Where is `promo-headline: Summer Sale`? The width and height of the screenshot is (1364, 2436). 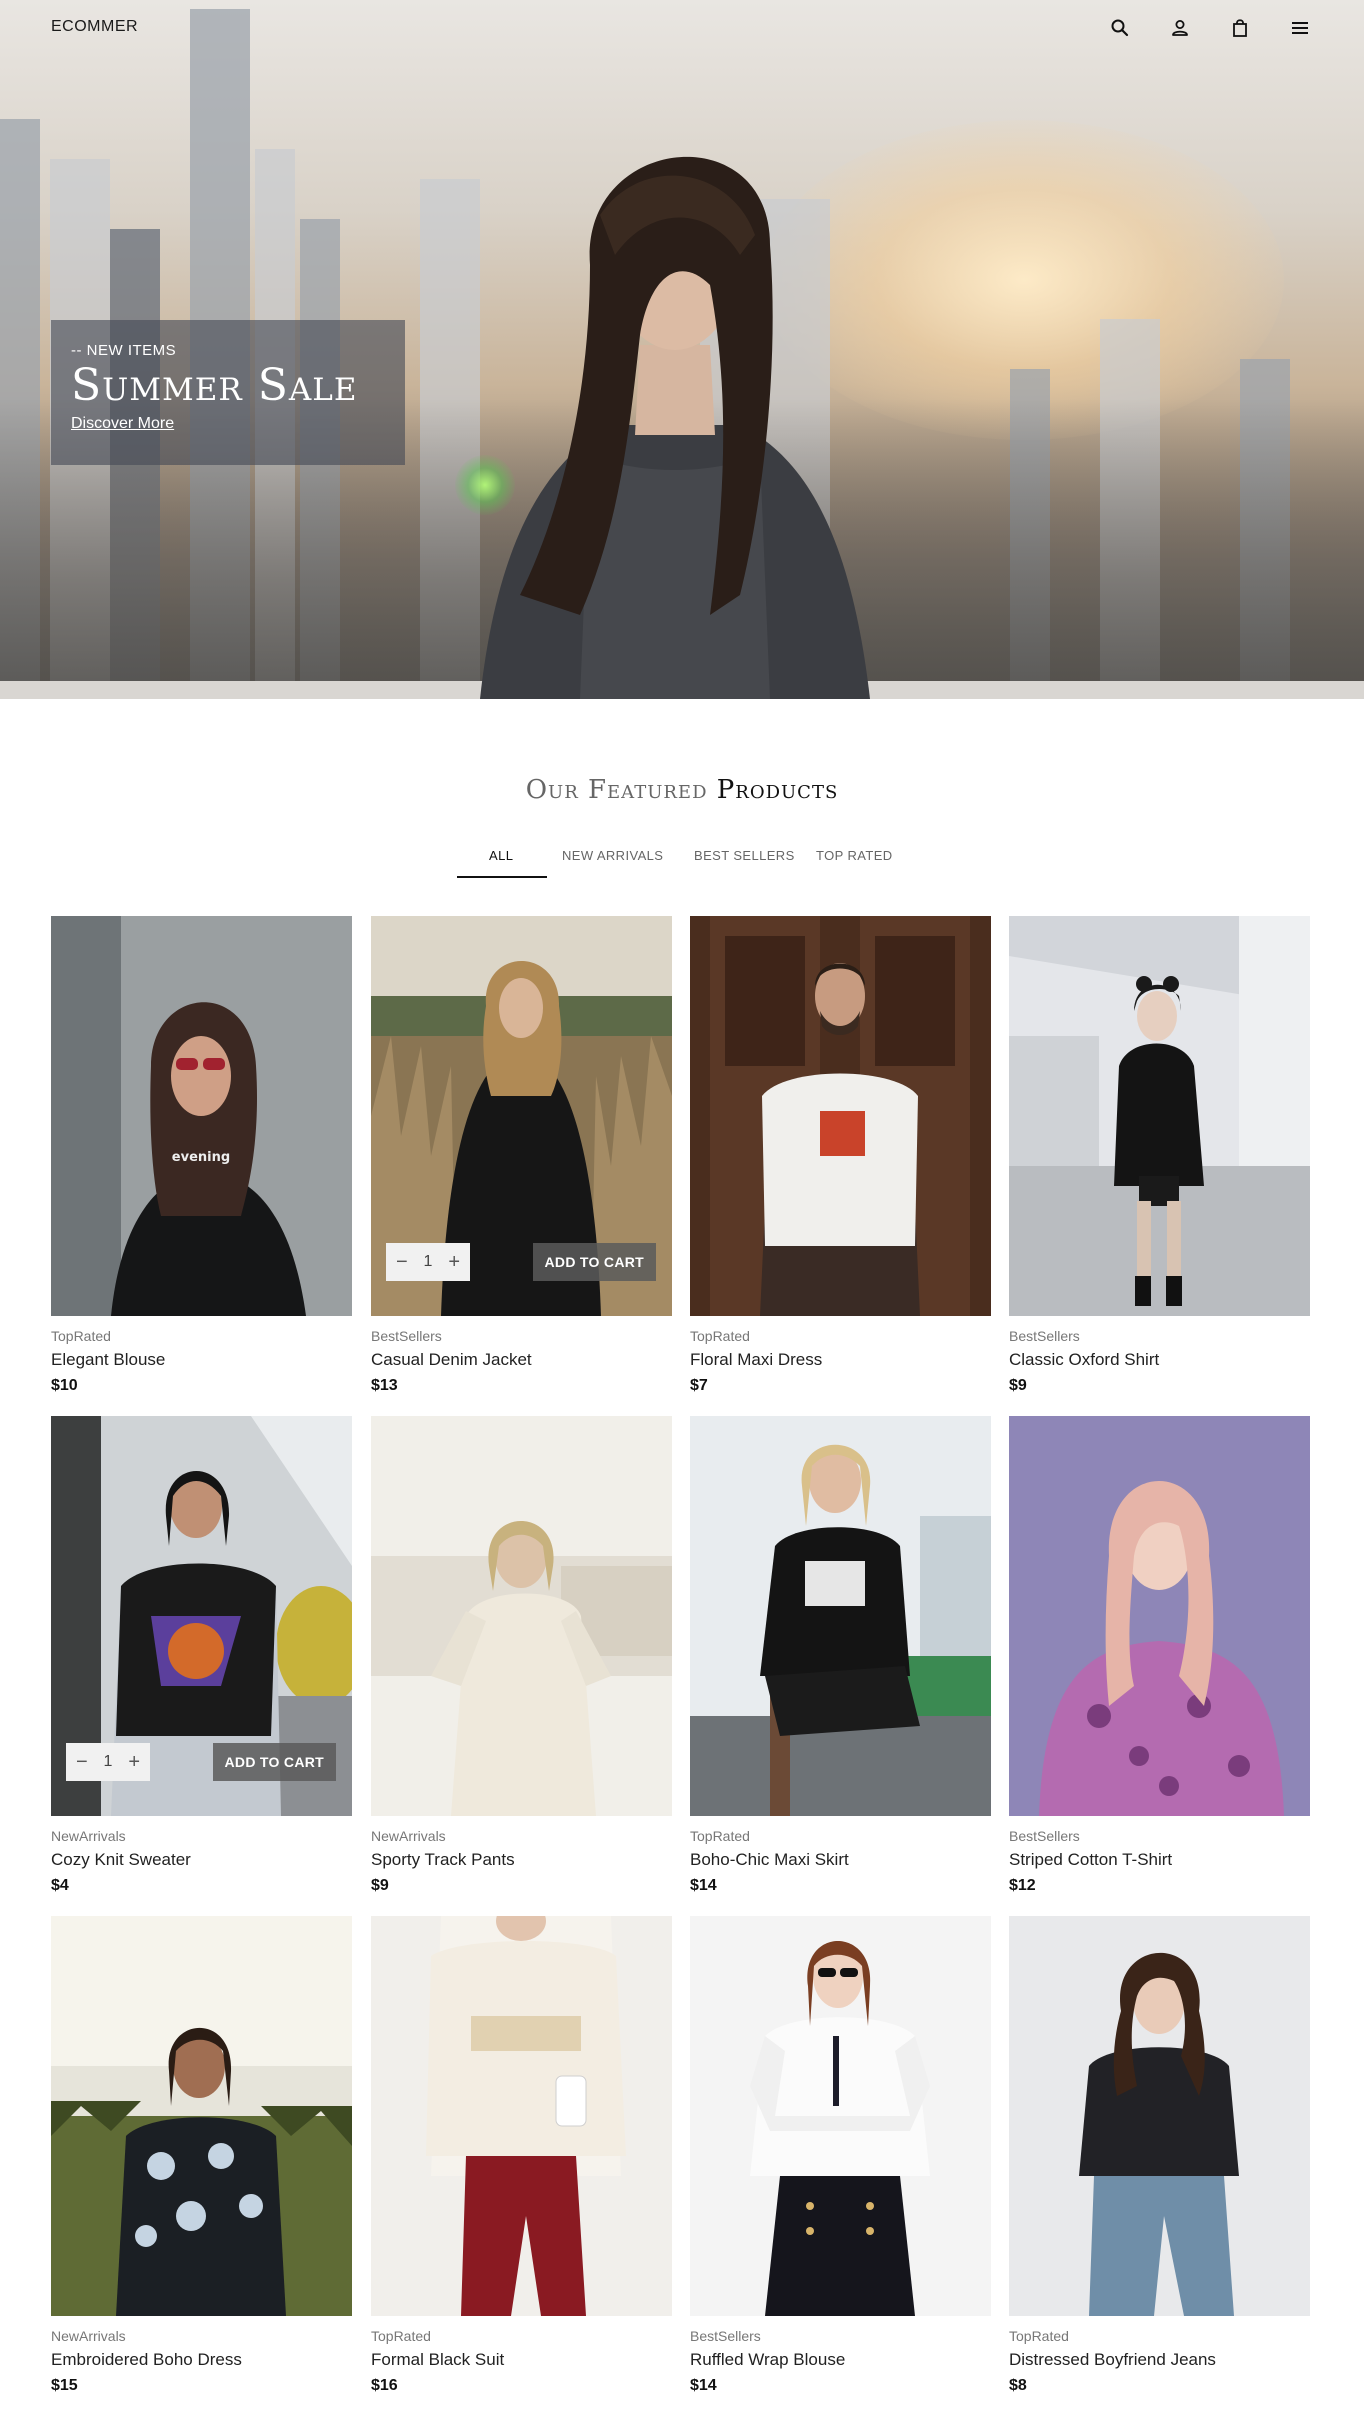
promo-headline: Summer Sale is located at coordinates (214, 385).